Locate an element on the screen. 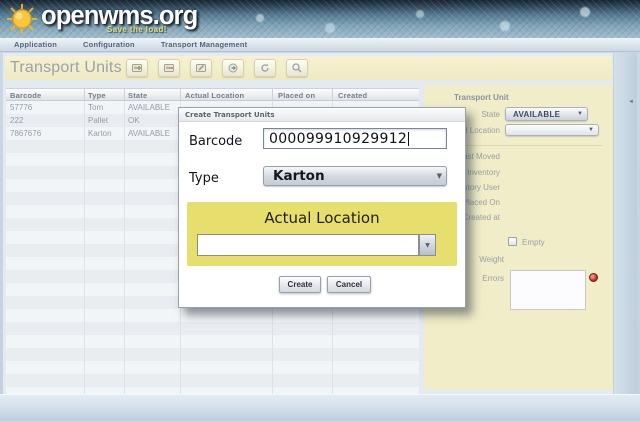 Image resolution: width=640 pixels, height=421 pixels. remove-transport-unit-button is located at coordinates (169, 68).